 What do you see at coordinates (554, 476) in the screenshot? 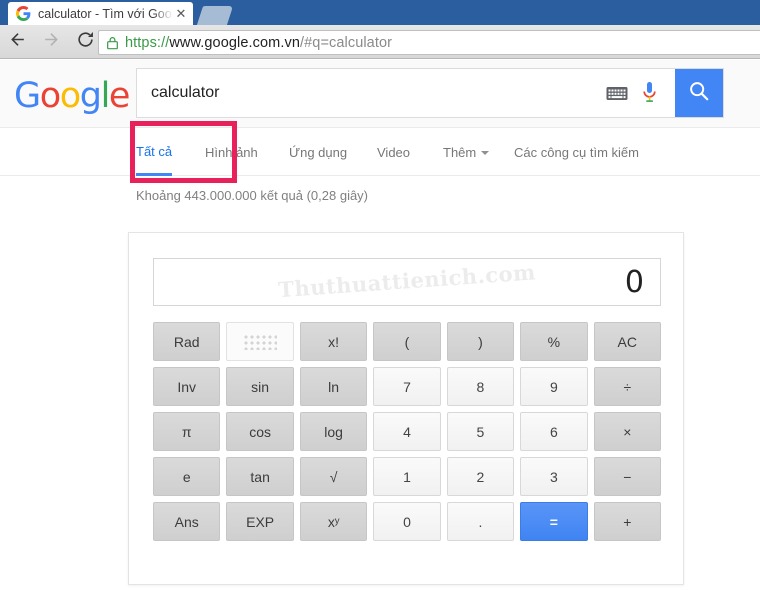
I see `calc-key-3: 3` at bounding box center [554, 476].